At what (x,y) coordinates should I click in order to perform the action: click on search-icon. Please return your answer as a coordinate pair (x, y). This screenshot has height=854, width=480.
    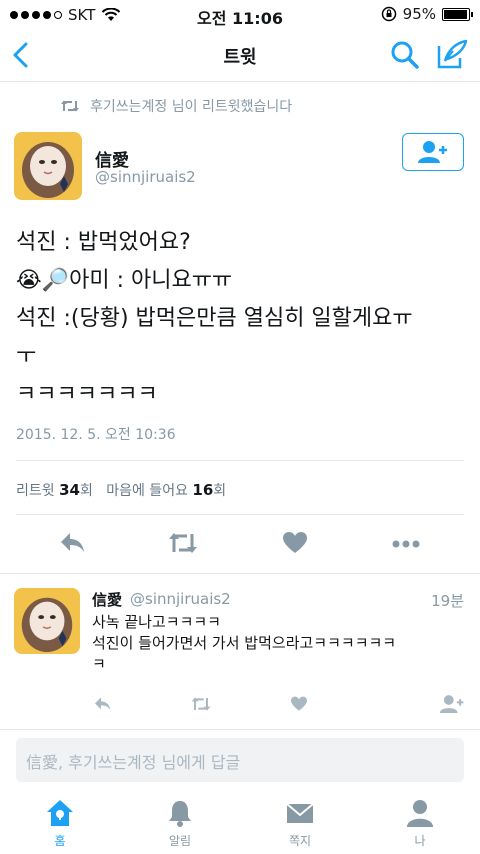
    Looking at the image, I should click on (405, 55).